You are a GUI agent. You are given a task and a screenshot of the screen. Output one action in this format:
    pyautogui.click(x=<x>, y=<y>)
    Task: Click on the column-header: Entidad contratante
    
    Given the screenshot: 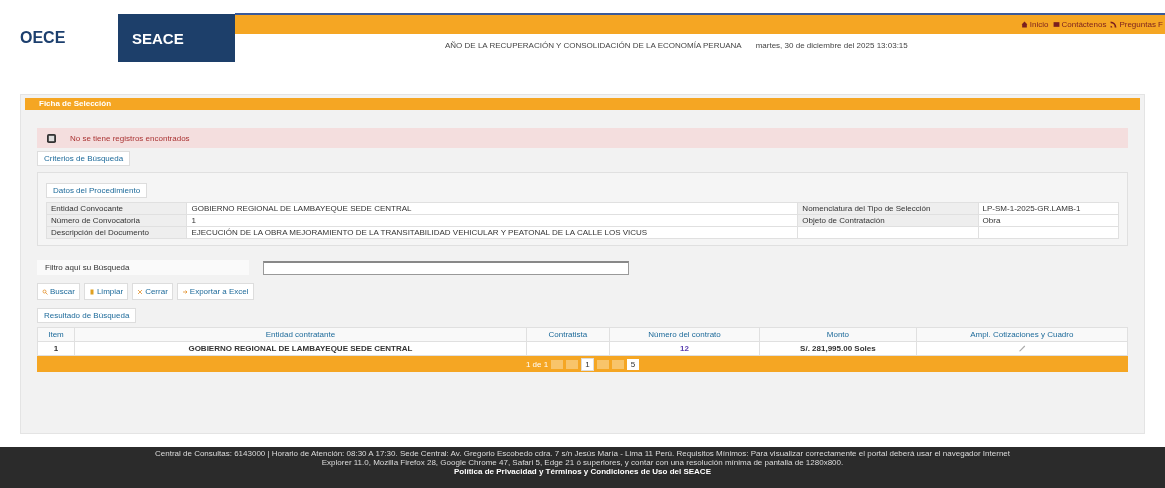 What is the action you would take?
    pyautogui.click(x=300, y=334)
    